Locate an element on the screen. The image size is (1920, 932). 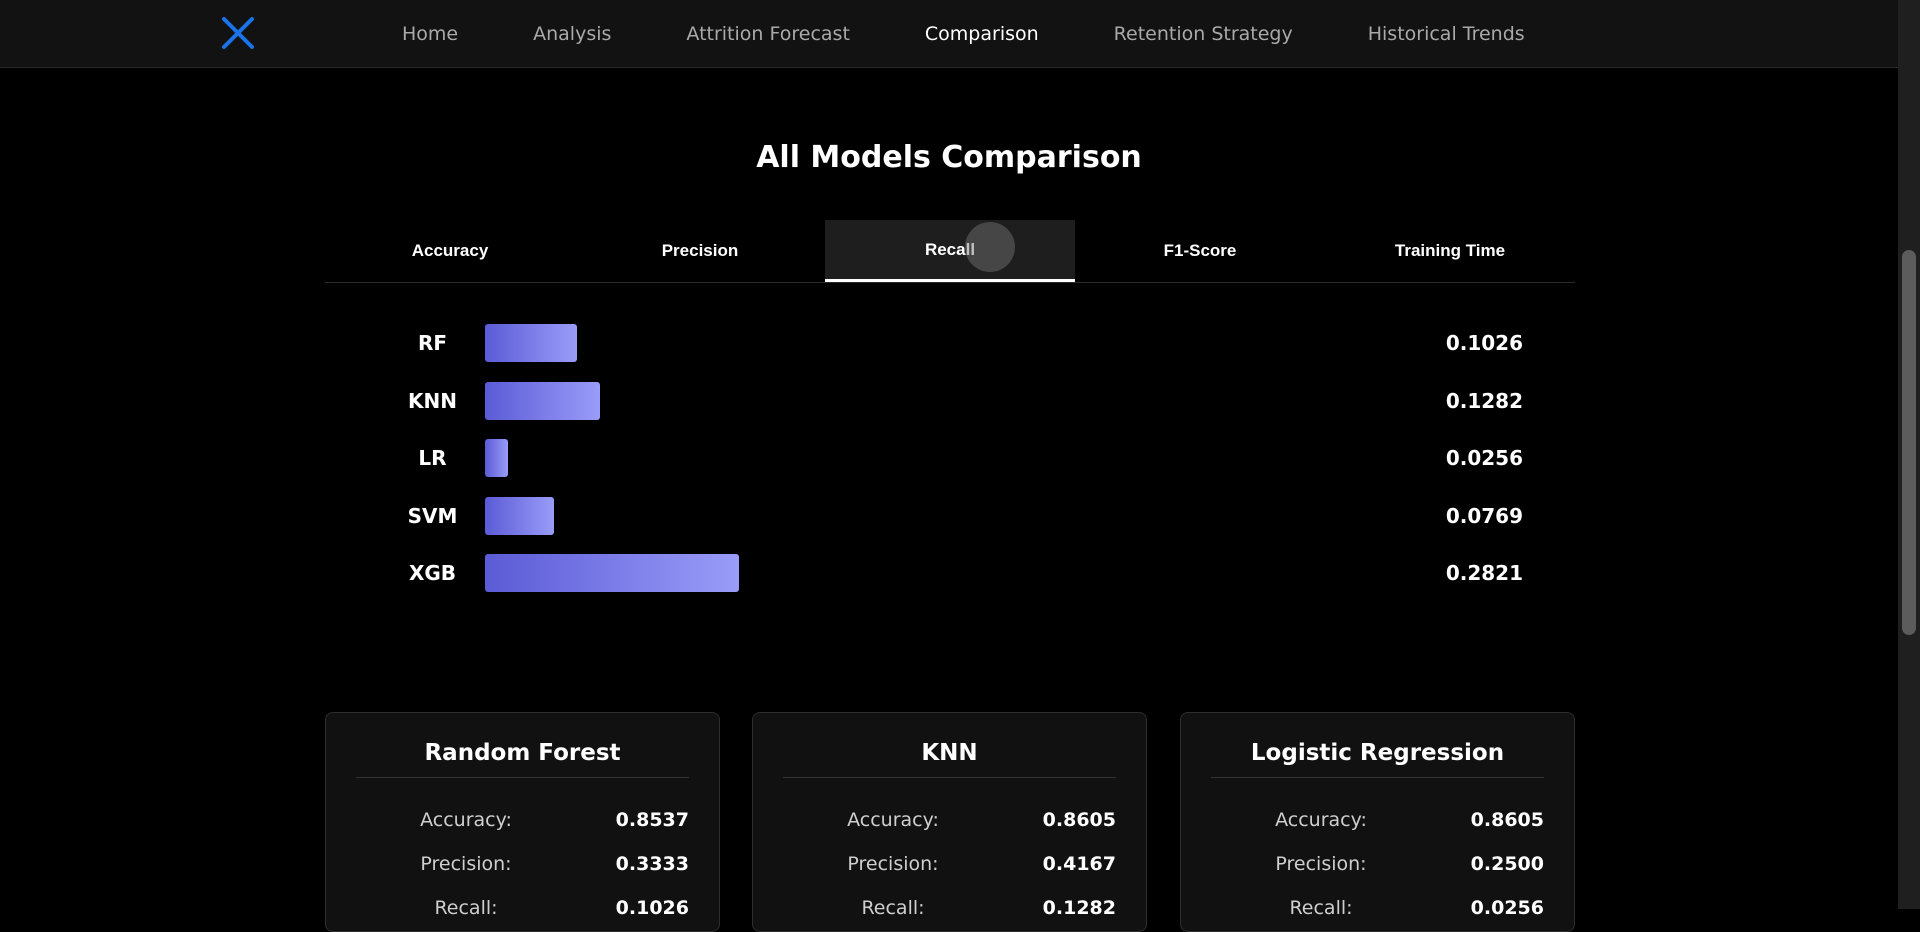
metric-value: 0.1282 is located at coordinates (1079, 908).